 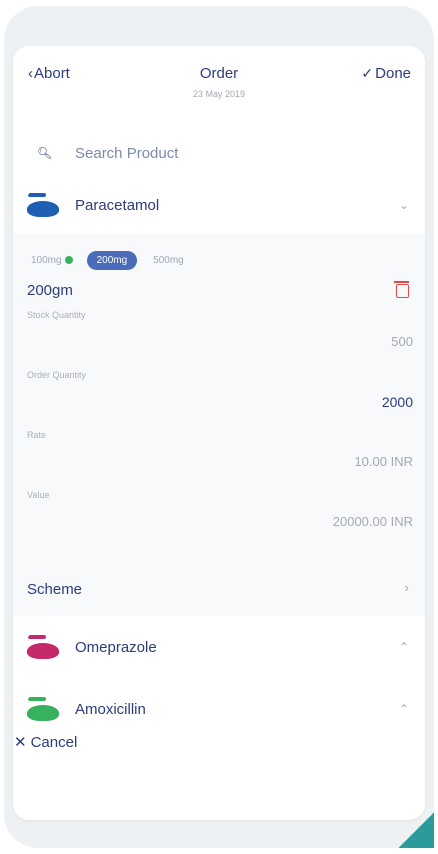 I want to click on search-bar: 🔍︎, so click(x=219, y=153).